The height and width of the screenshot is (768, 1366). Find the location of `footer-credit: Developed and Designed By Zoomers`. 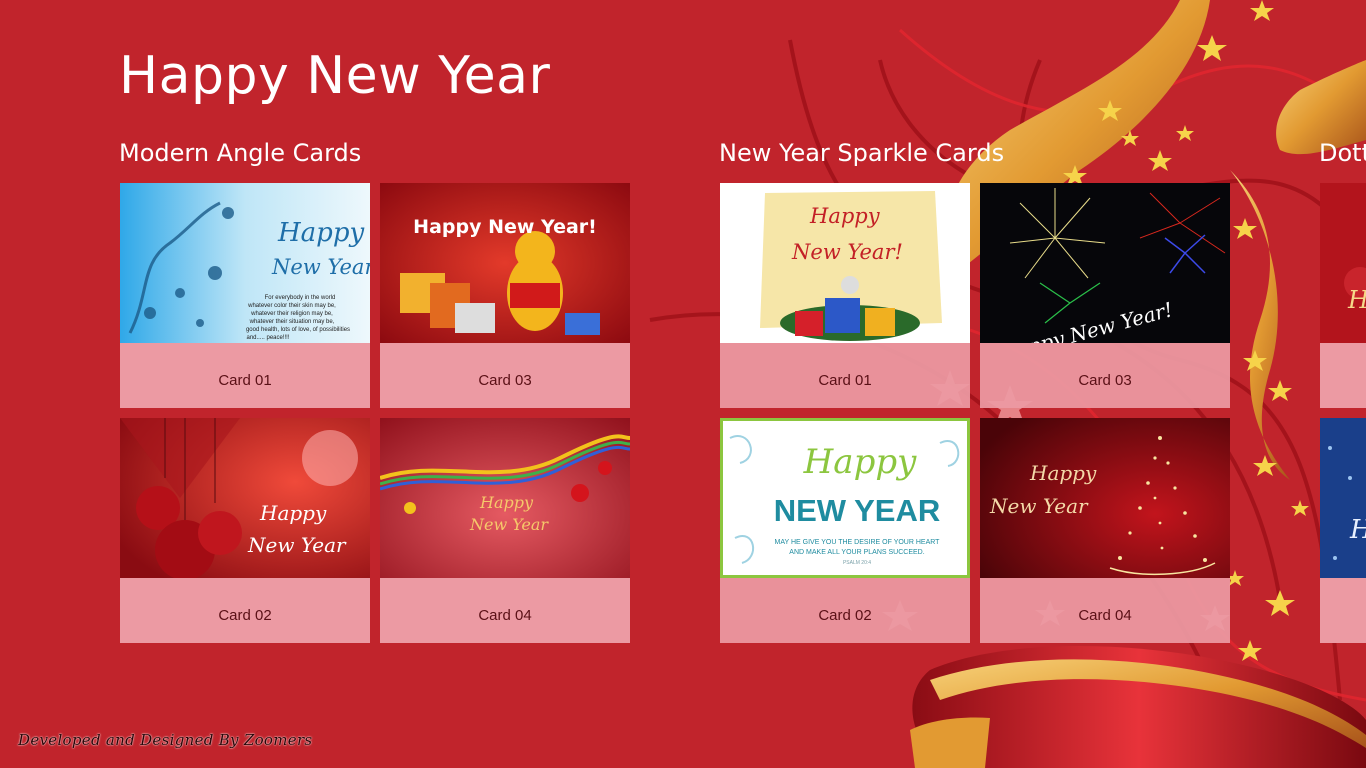

footer-credit: Developed and Designed By Zoomers is located at coordinates (165, 740).